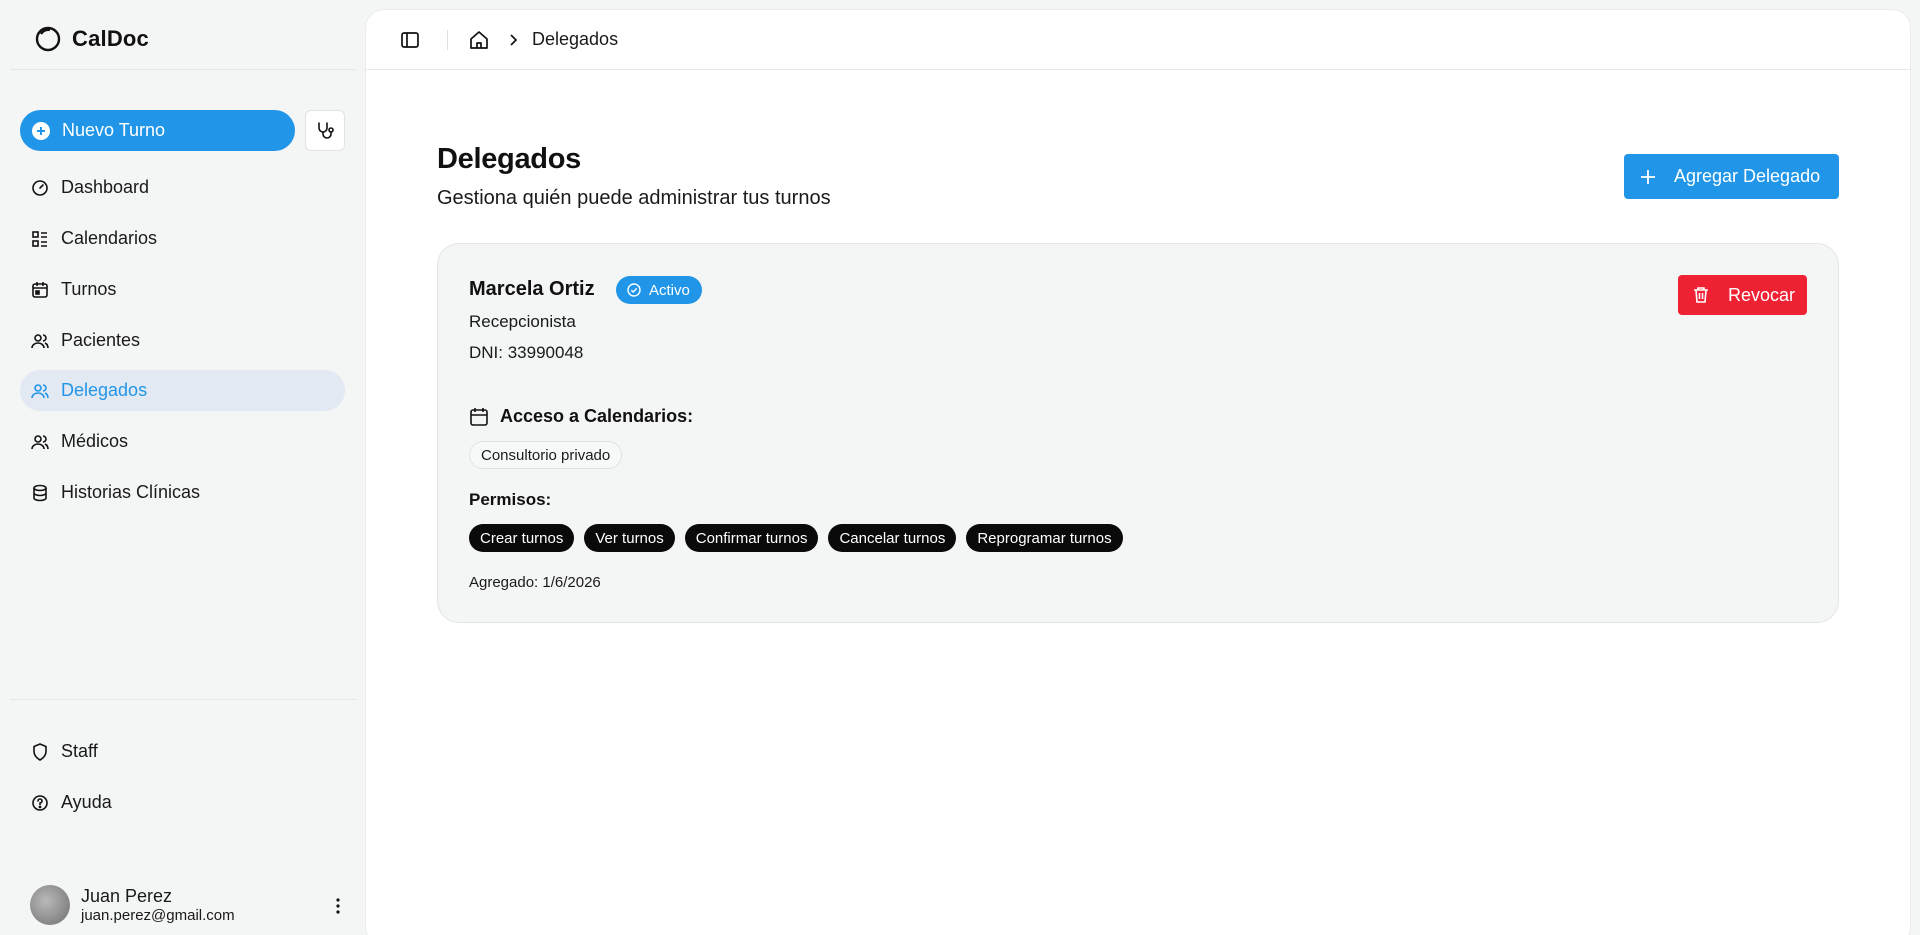  What do you see at coordinates (89, 289) in the screenshot?
I see `sidebar-item-label: Turnos` at bounding box center [89, 289].